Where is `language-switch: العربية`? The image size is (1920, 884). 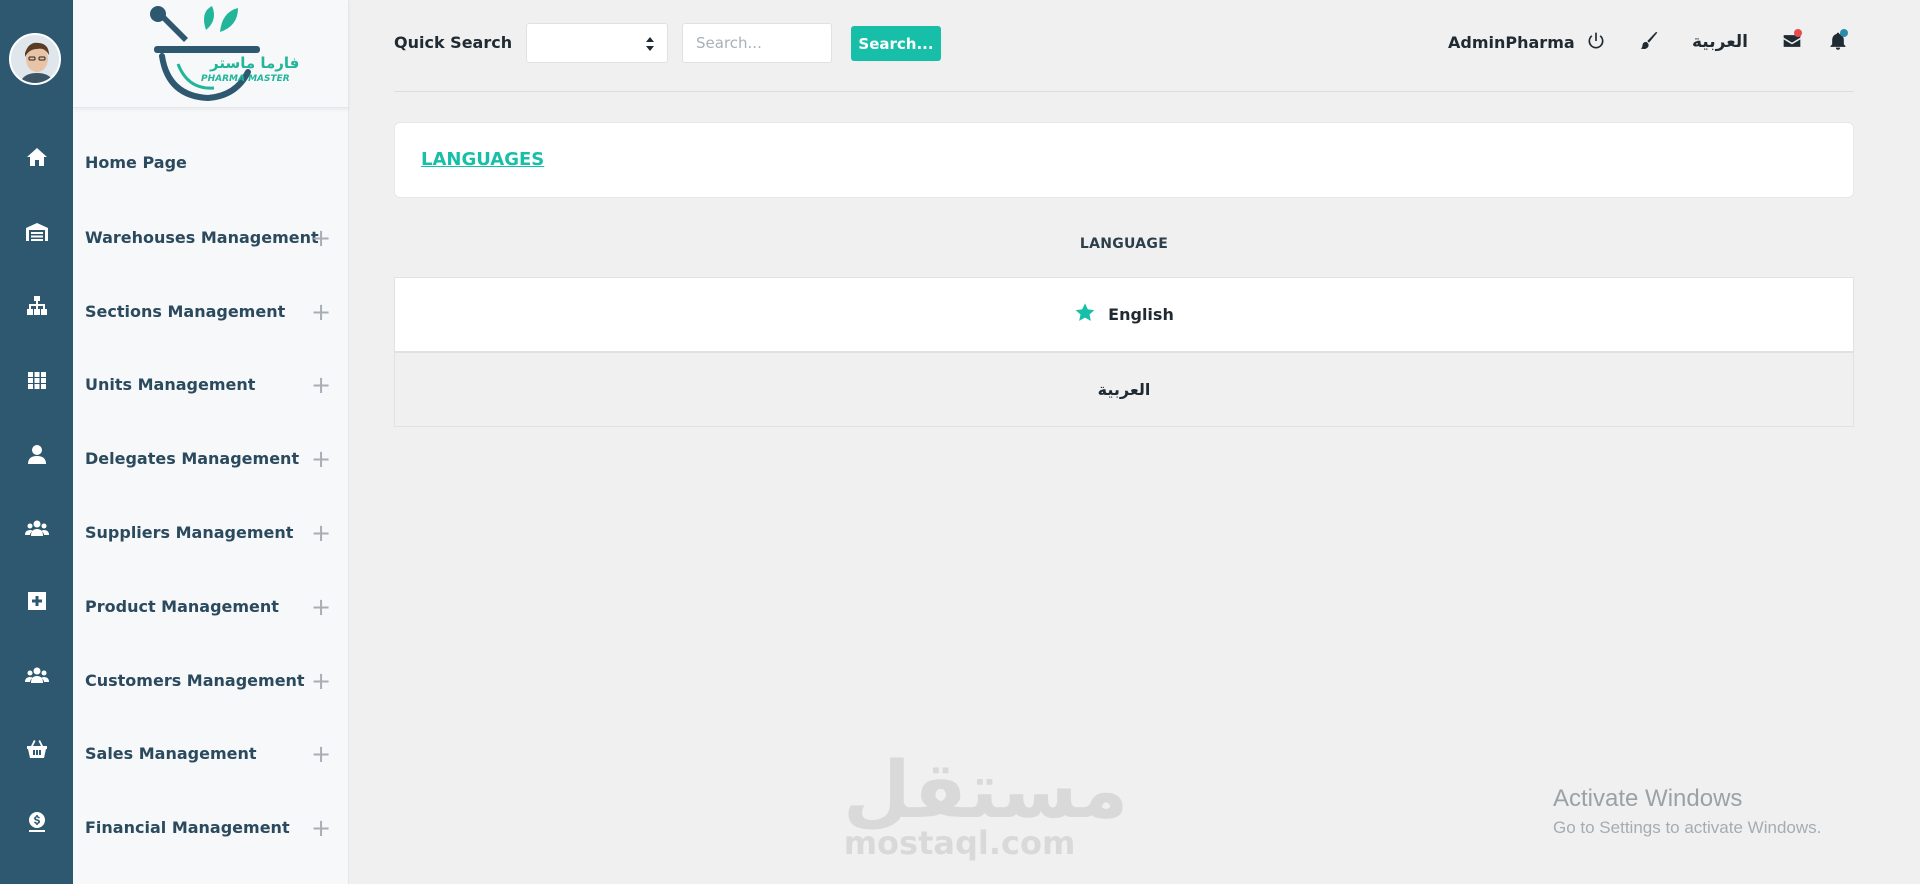
language-switch: العربية is located at coordinates (1720, 42).